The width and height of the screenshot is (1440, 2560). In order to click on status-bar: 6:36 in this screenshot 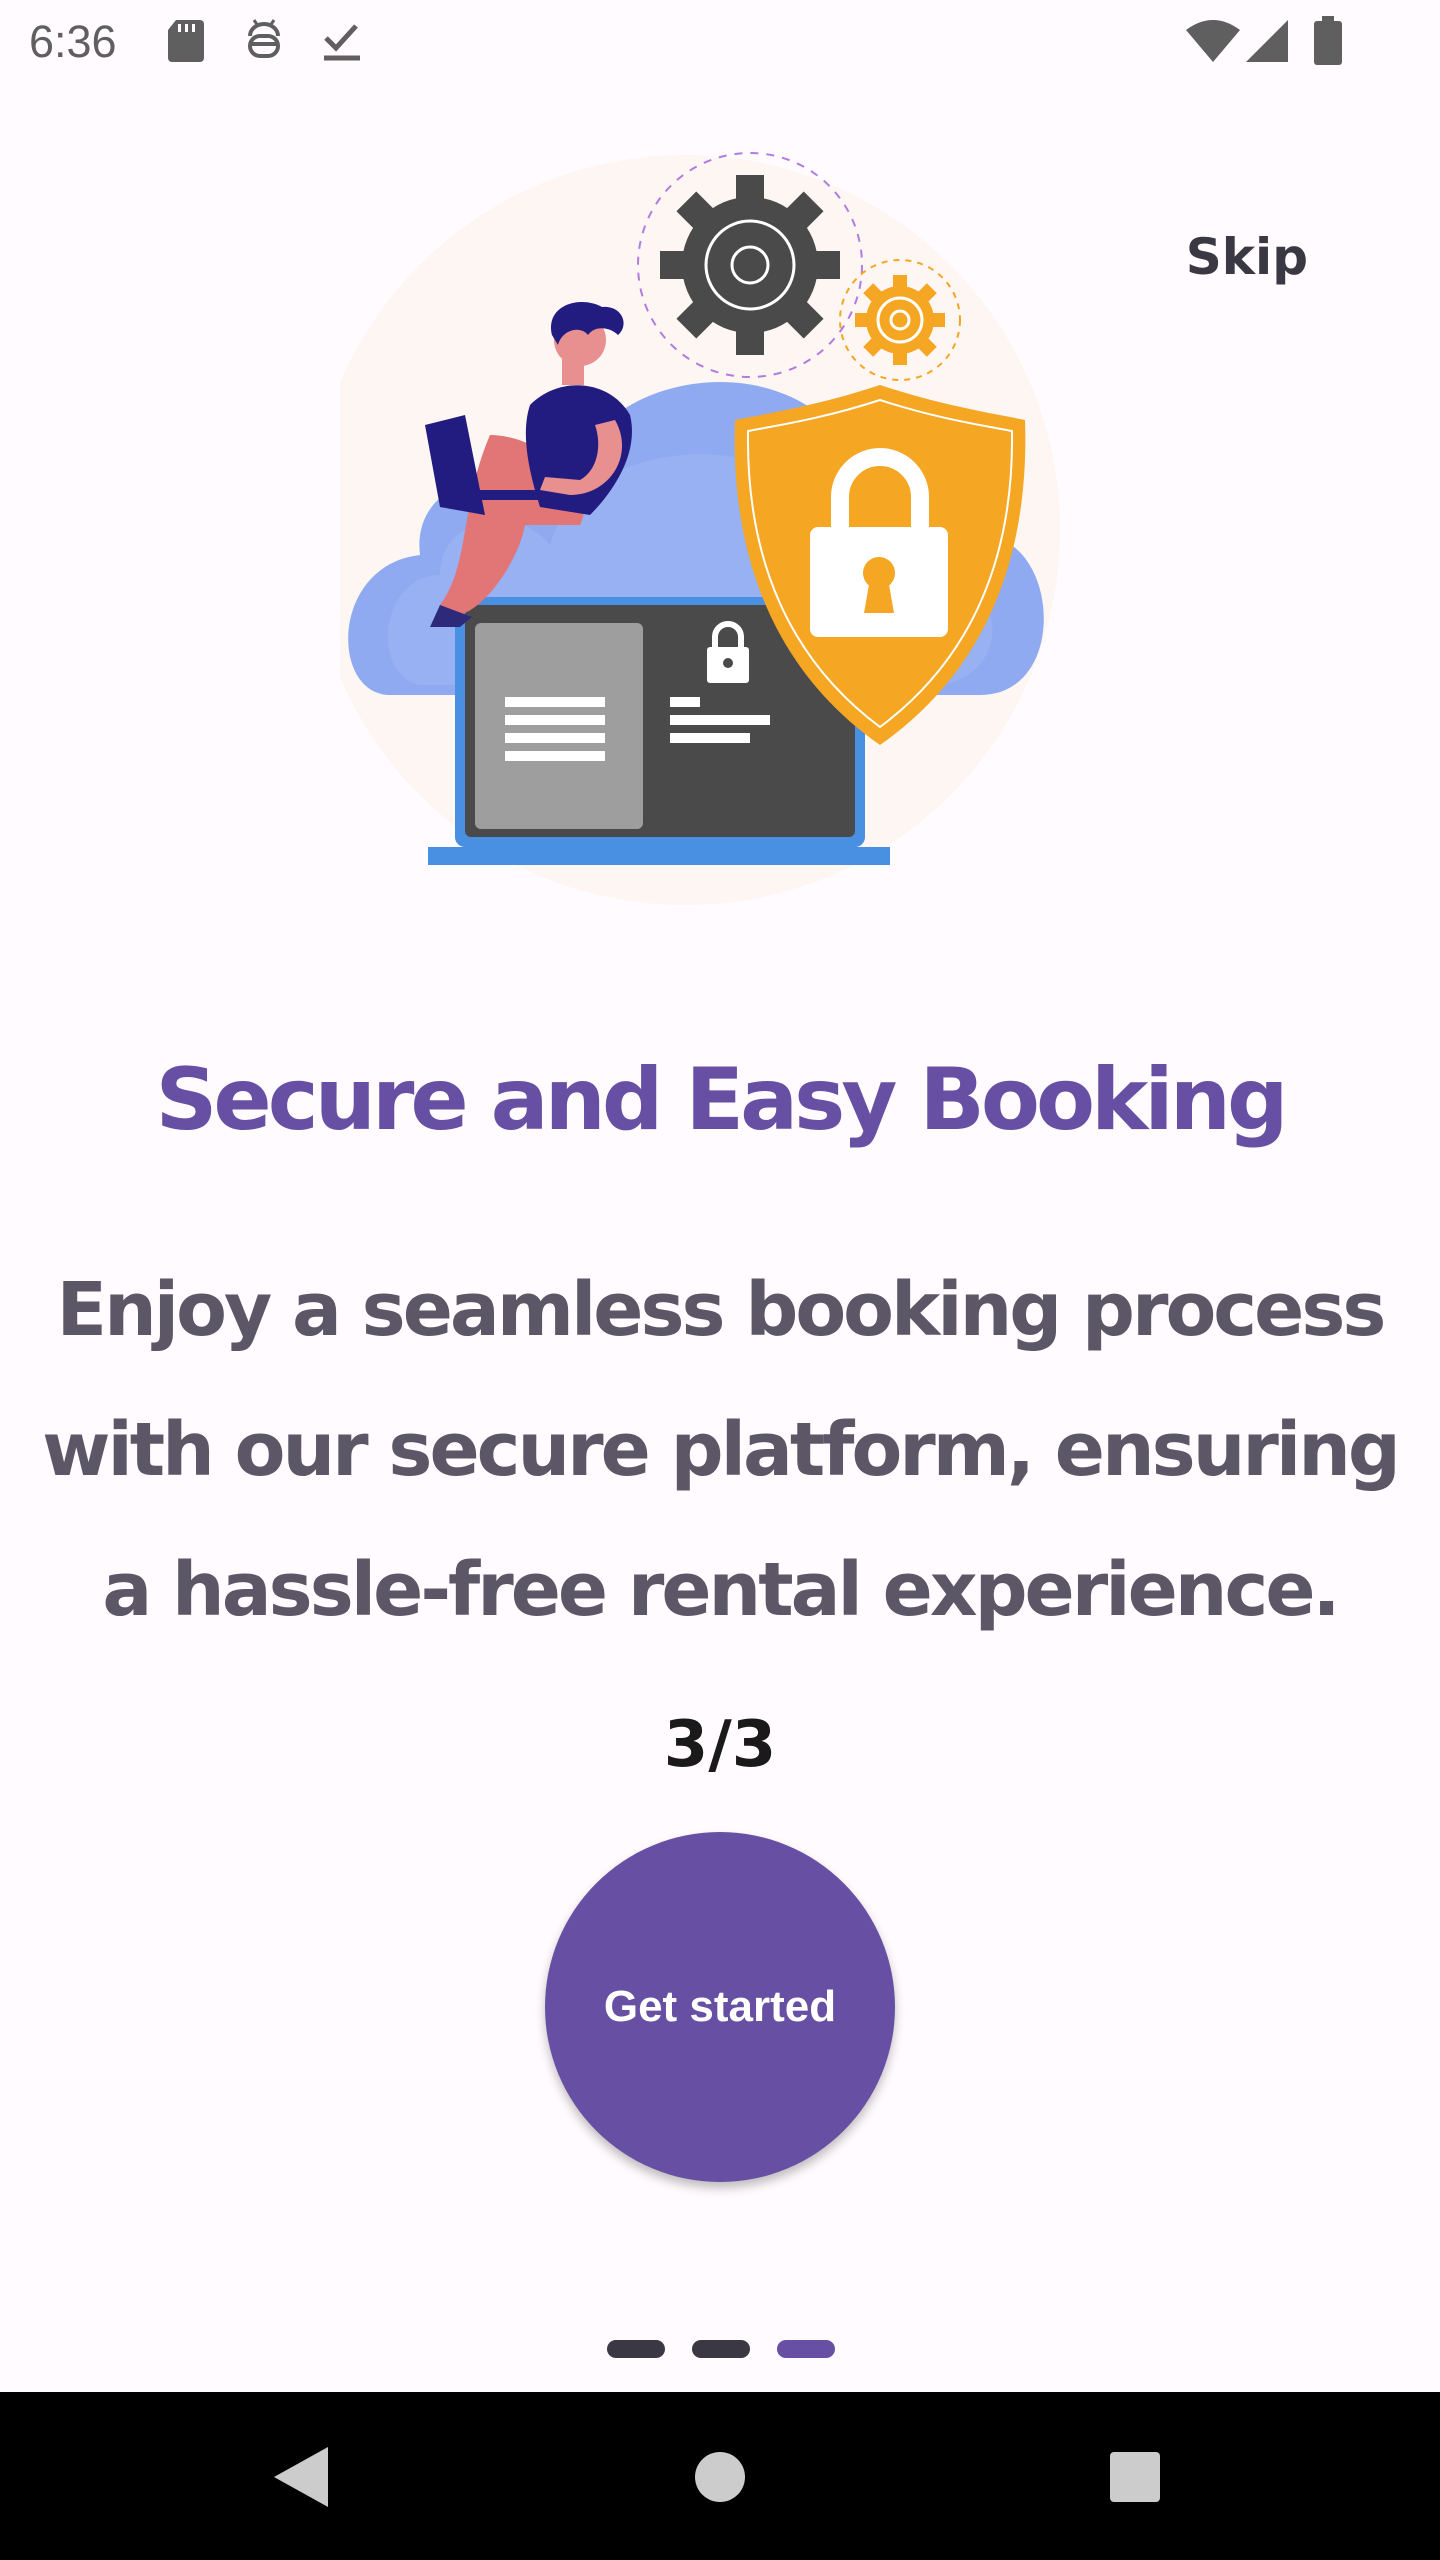, I will do `click(720, 42)`.